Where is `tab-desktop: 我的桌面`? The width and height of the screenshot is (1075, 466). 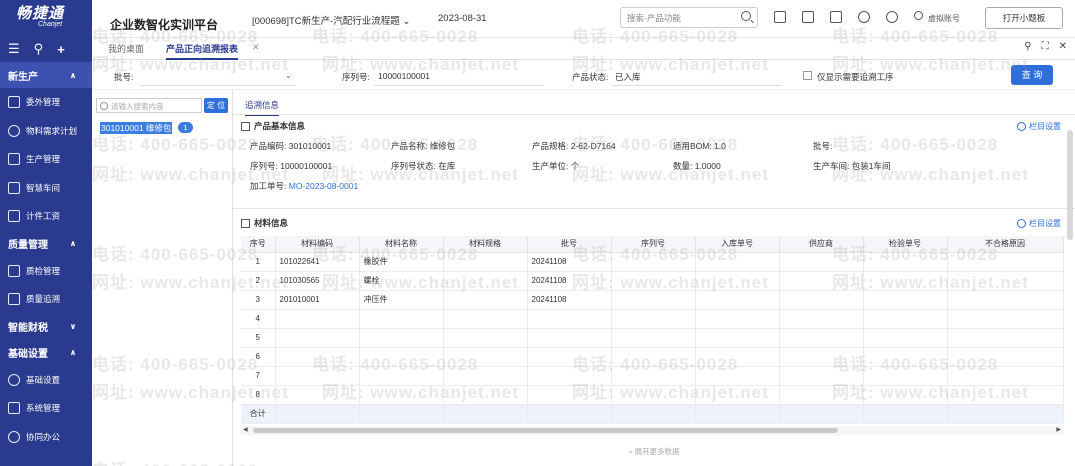 tab-desktop: 我的桌面 is located at coordinates (126, 48).